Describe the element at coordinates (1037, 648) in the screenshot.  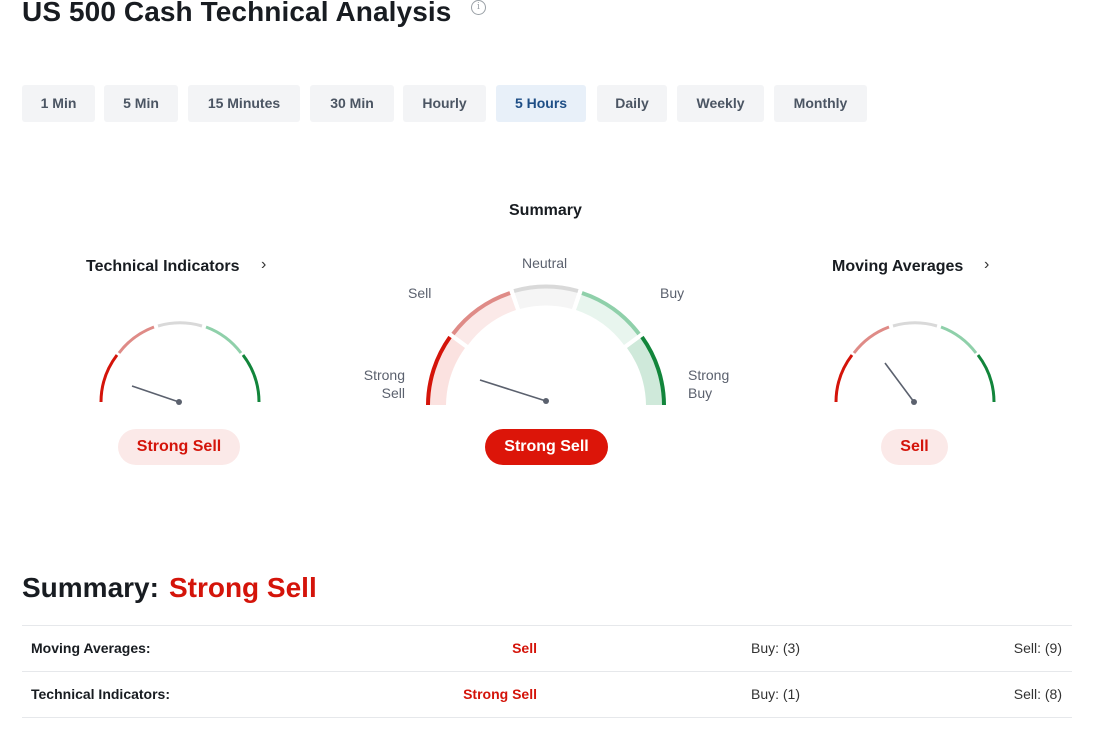
I see `row-sell-count: Sell: (9)` at that location.